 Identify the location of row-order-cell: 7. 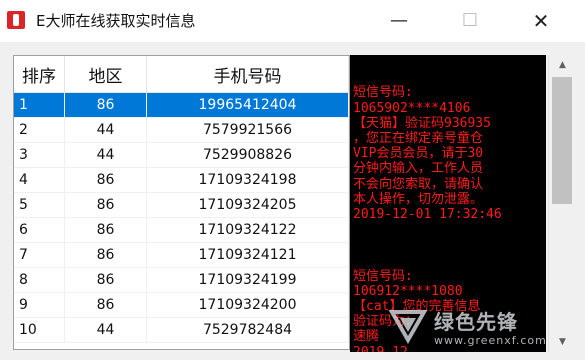
(39, 255).